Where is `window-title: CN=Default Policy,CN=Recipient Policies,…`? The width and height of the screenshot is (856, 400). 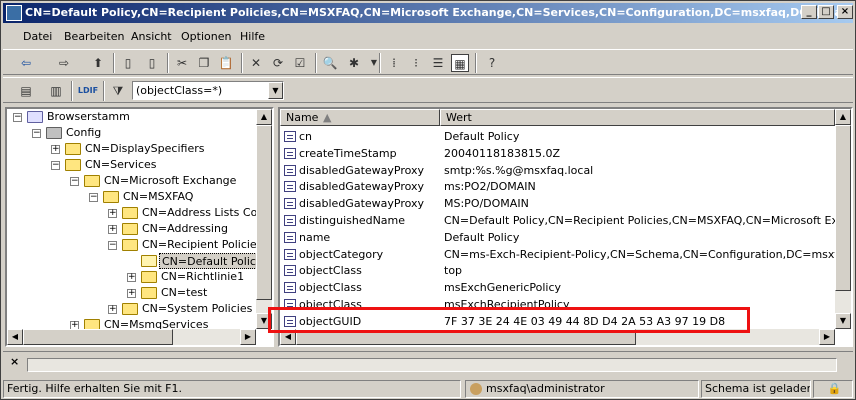 window-title: CN=Default Policy,CN=Recipient Policies,… is located at coordinates (435, 12).